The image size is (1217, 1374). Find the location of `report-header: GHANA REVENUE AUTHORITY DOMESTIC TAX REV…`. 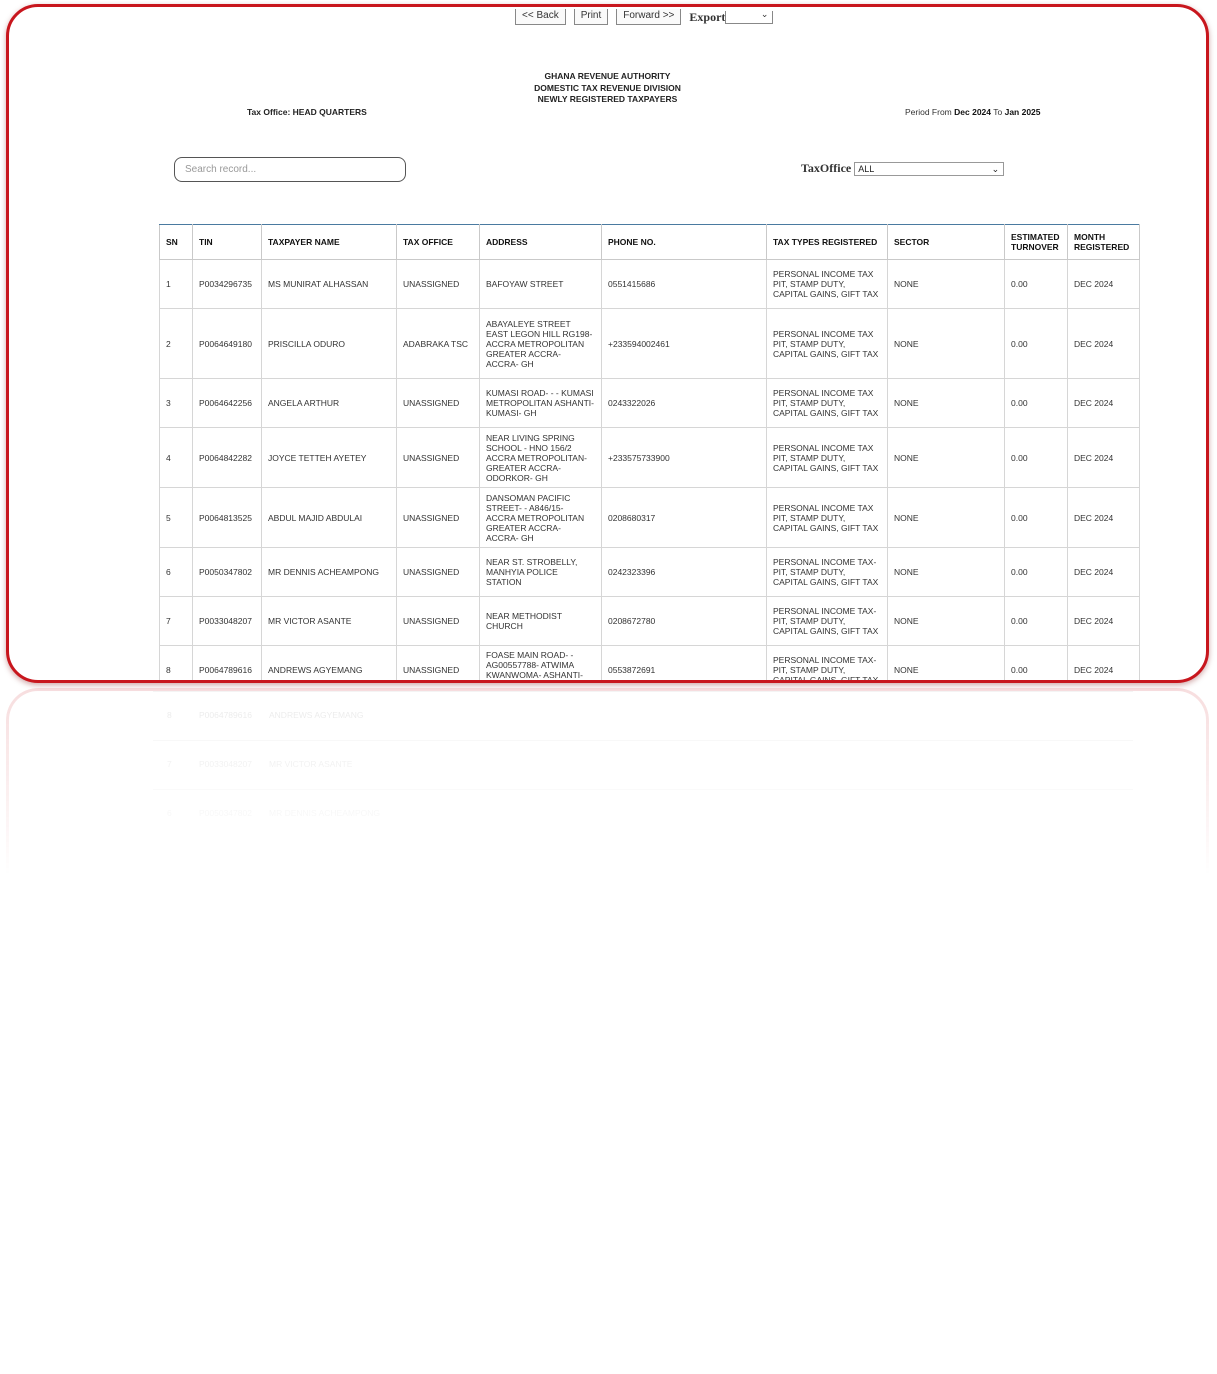

report-header: GHANA REVENUE AUTHORITY DOMESTIC TAX REV… is located at coordinates (607, 88).